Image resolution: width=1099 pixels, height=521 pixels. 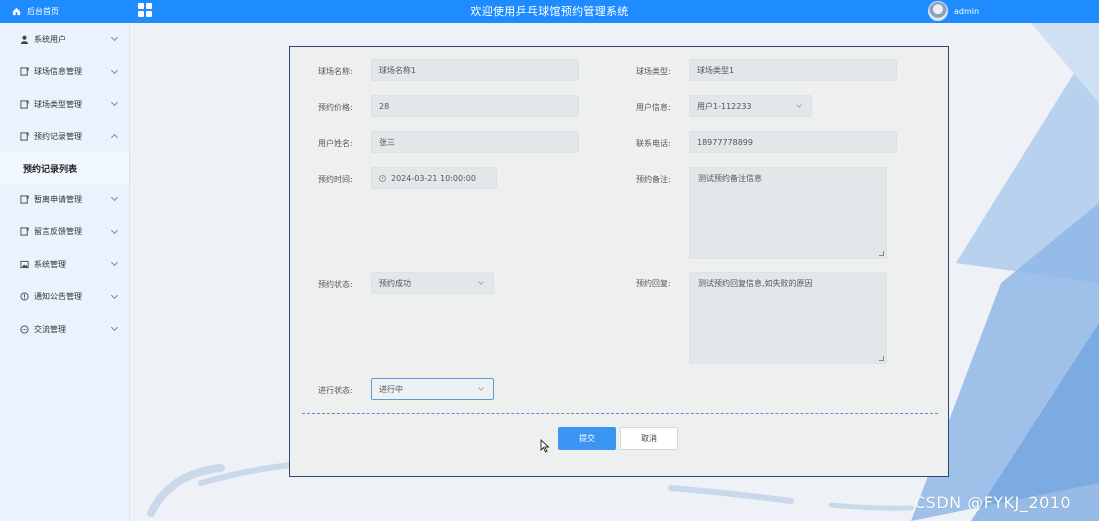 What do you see at coordinates (587, 438) in the screenshot?
I see `submit-button: 提交` at bounding box center [587, 438].